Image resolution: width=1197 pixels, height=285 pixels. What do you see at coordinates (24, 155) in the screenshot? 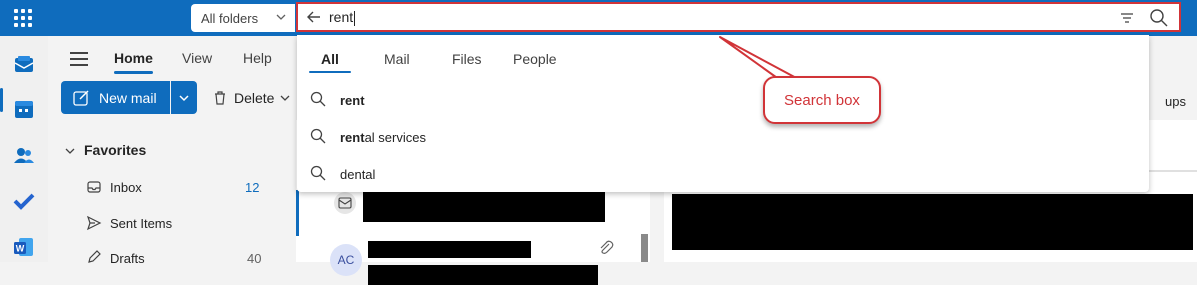
I see `people-app-icon` at bounding box center [24, 155].